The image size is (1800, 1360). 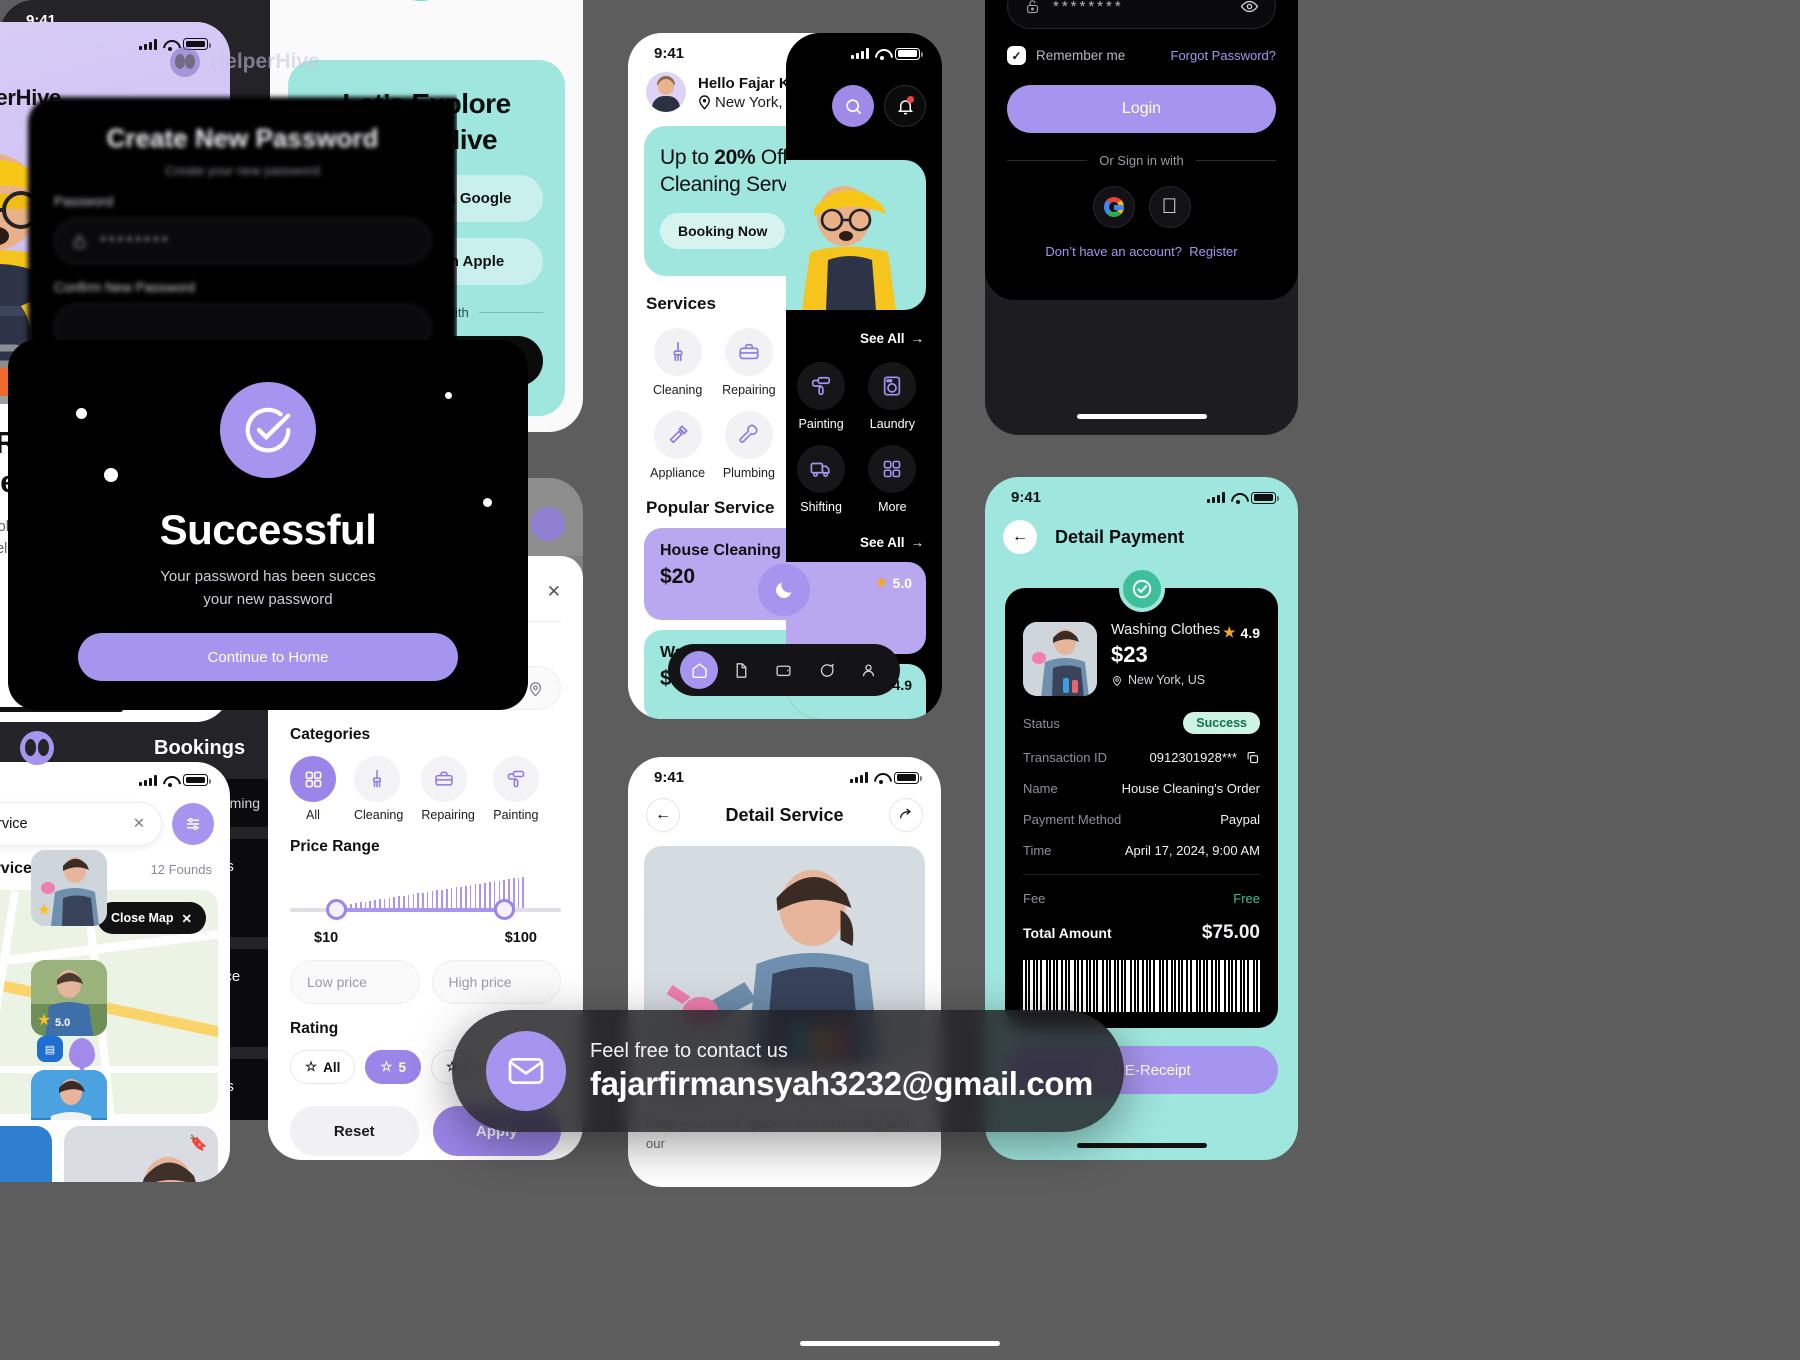 I want to click on popular-card-dark-1: ★ 5.0, so click(x=856, y=608).